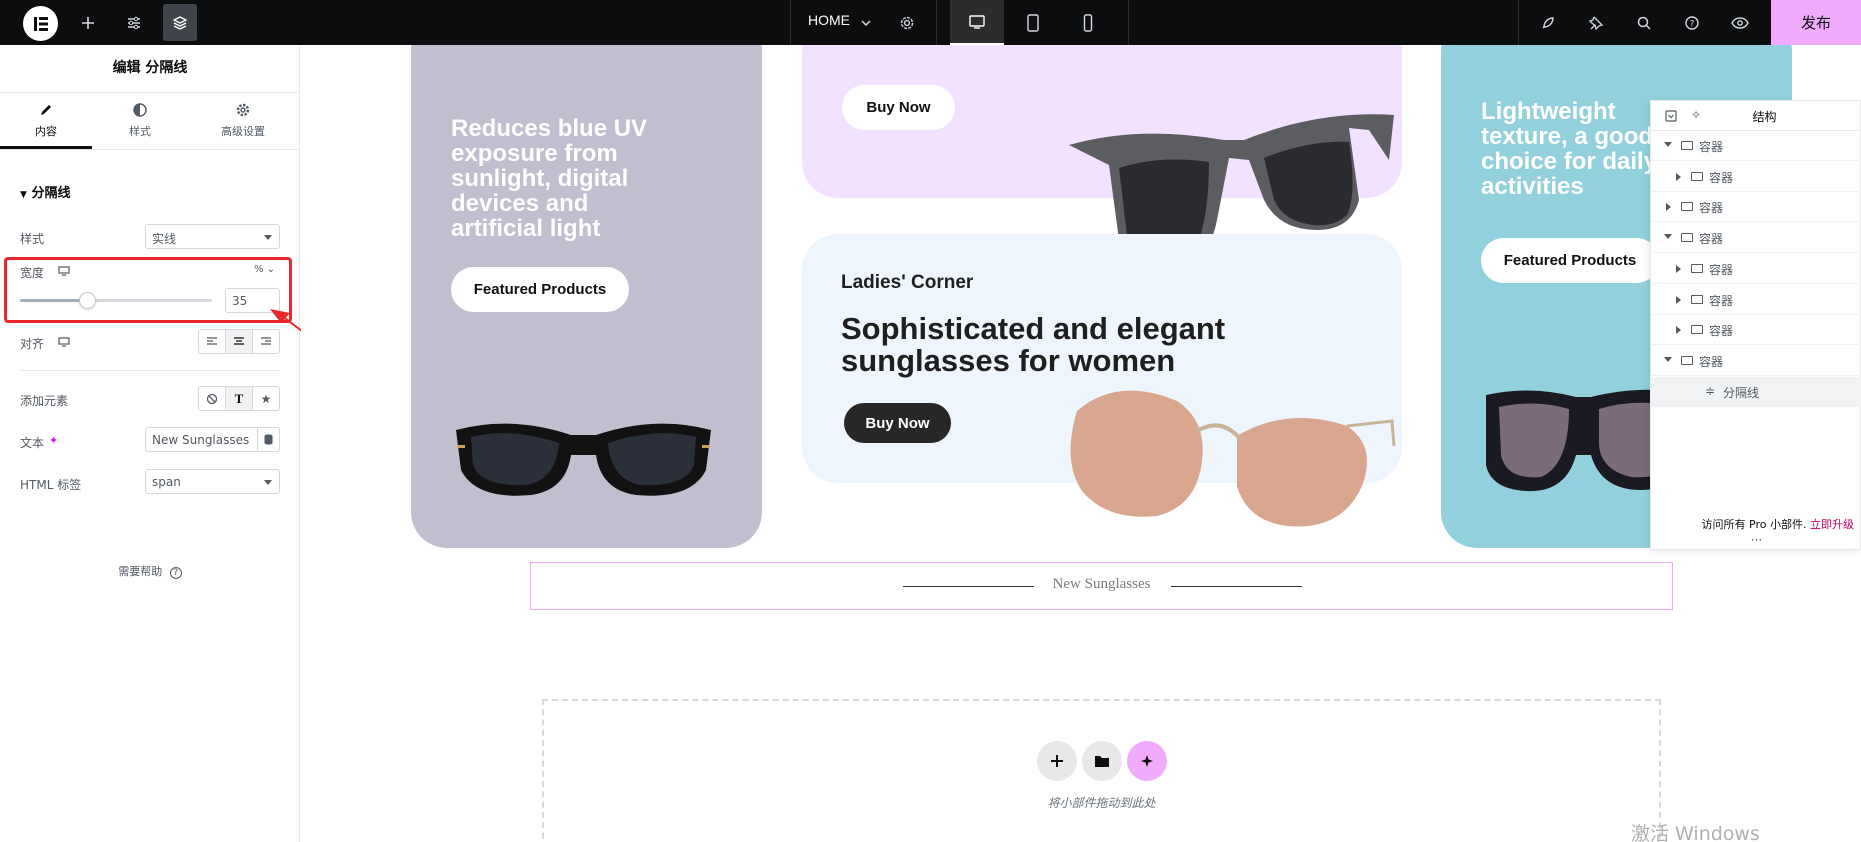  What do you see at coordinates (1741, 392) in the screenshot?
I see `navigator-item-label: 分隔线` at bounding box center [1741, 392].